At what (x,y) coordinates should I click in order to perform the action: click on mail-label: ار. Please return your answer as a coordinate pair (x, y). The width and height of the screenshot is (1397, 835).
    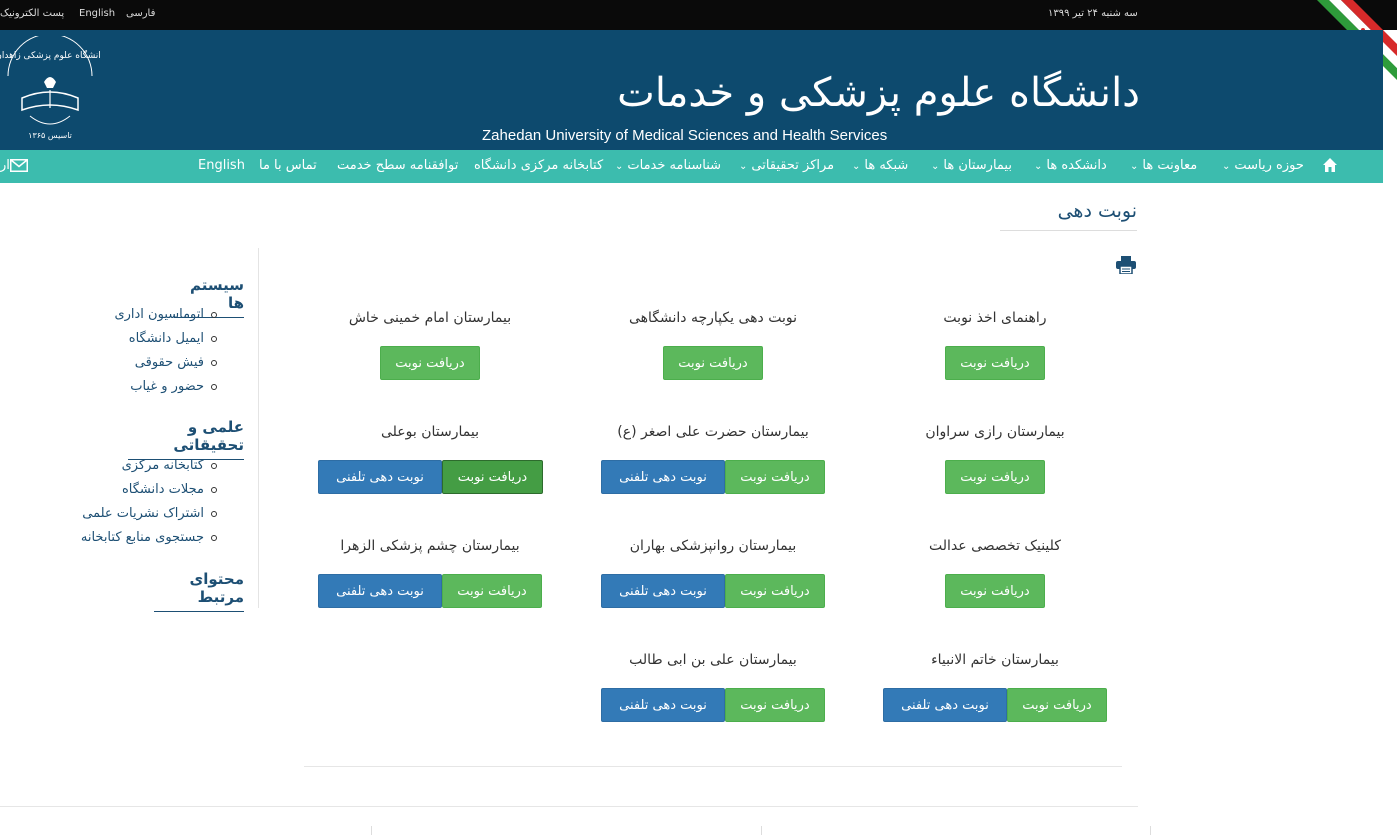
    Looking at the image, I should click on (5, 165).